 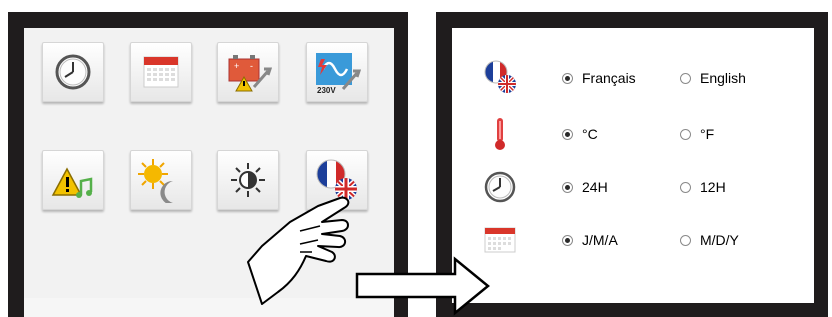 I want to click on clock-settings-button, so click(x=73, y=72).